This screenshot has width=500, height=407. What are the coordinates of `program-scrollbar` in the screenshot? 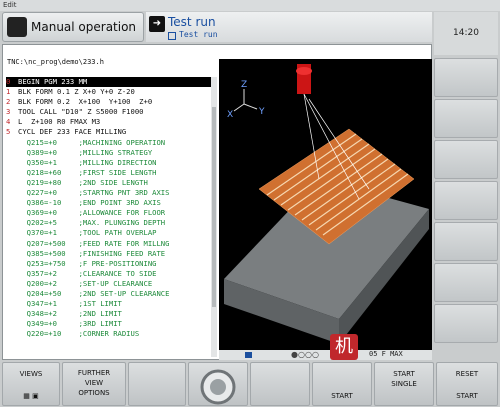 It's located at (214, 217).